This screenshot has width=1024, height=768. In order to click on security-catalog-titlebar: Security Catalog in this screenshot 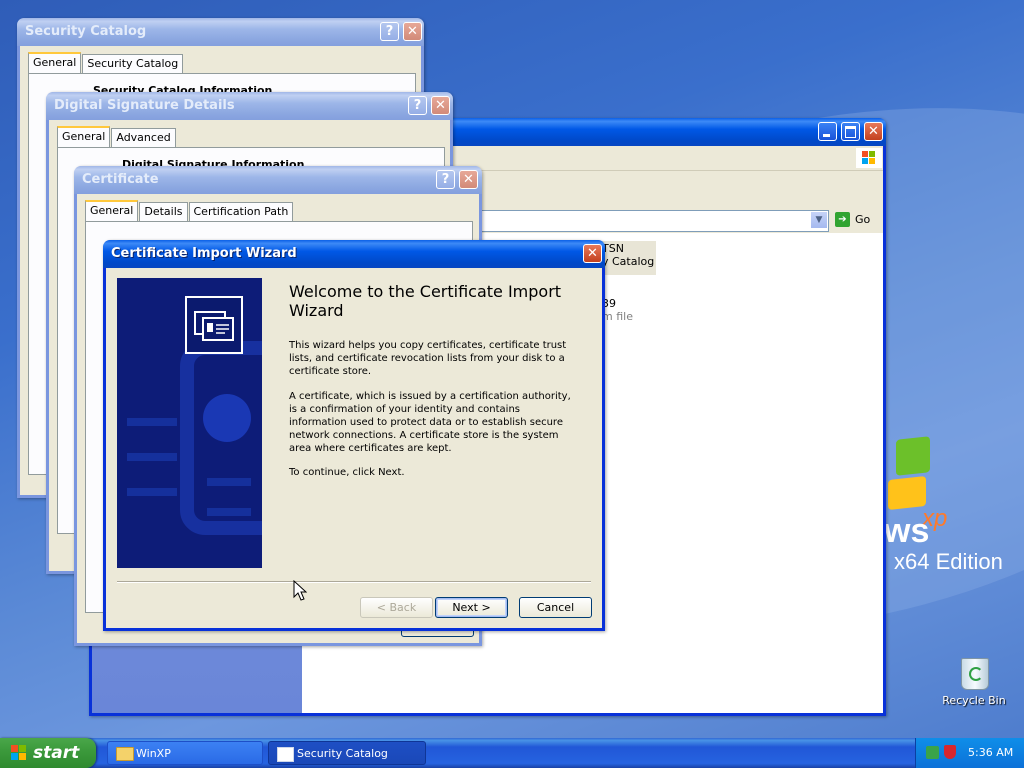, I will do `click(220, 32)`.